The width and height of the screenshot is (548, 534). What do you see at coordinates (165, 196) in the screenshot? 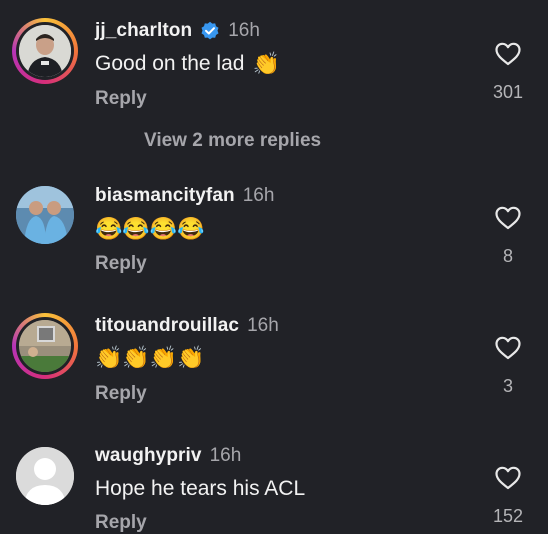
I see `username: biasmancityfan` at bounding box center [165, 196].